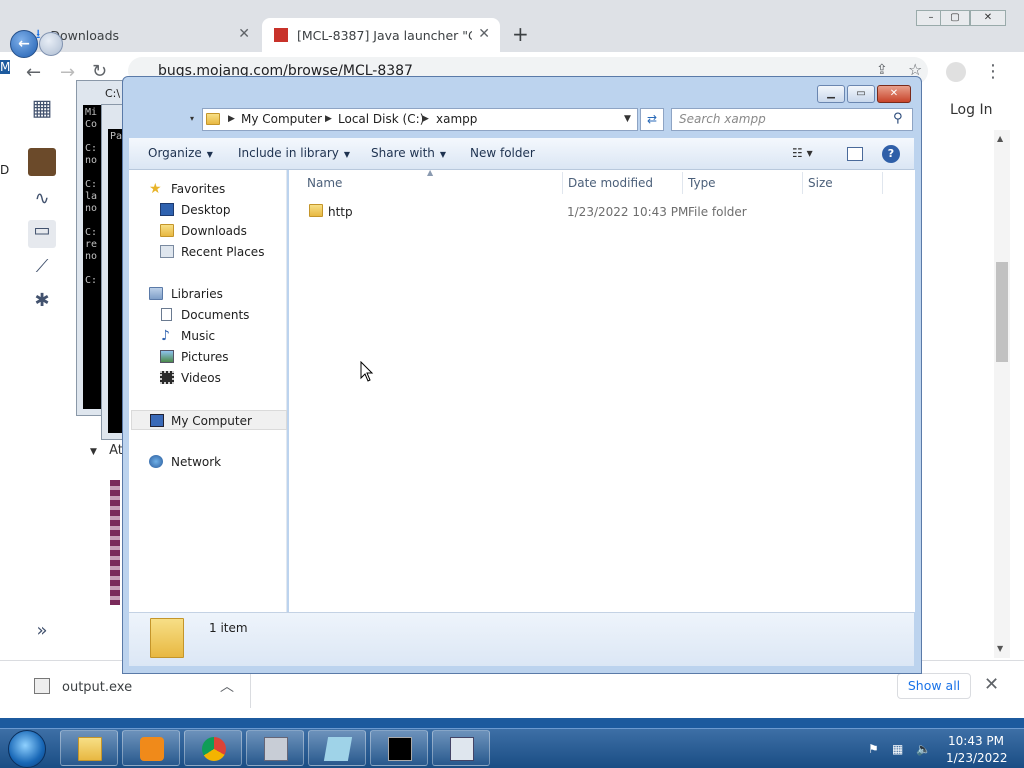  What do you see at coordinates (861, 94) in the screenshot?
I see `maximize-button: ▭` at bounding box center [861, 94].